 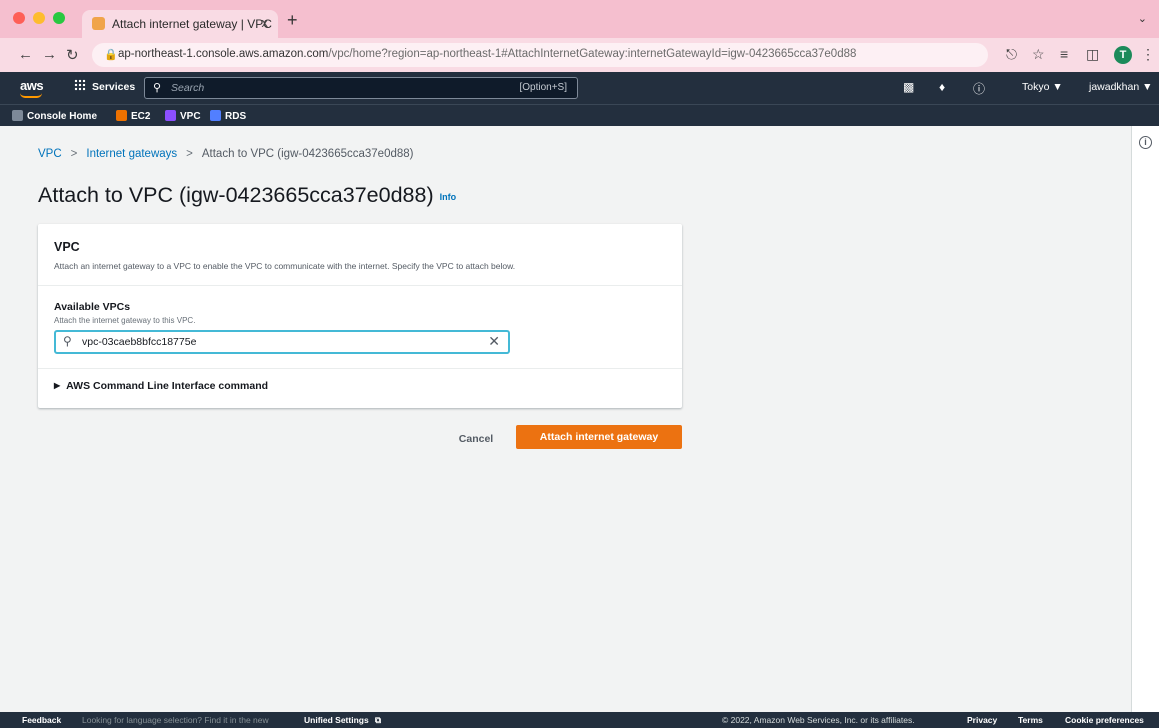 What do you see at coordinates (579, 19) in the screenshot?
I see `browser-tab-strip: Attach internet gateway | VPC x + ⌄` at bounding box center [579, 19].